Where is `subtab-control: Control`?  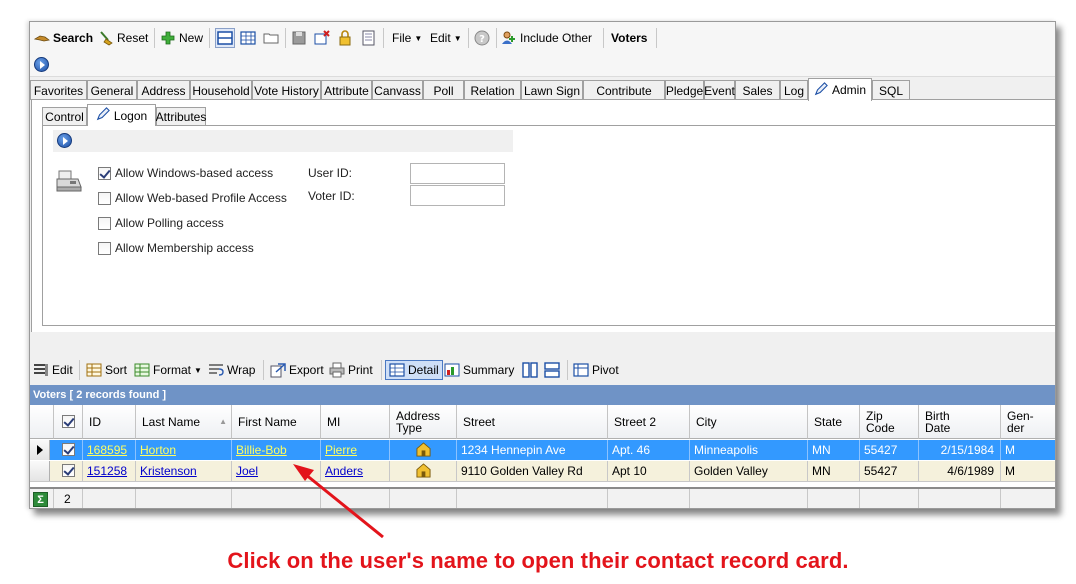
subtab-control: Control is located at coordinates (64, 116).